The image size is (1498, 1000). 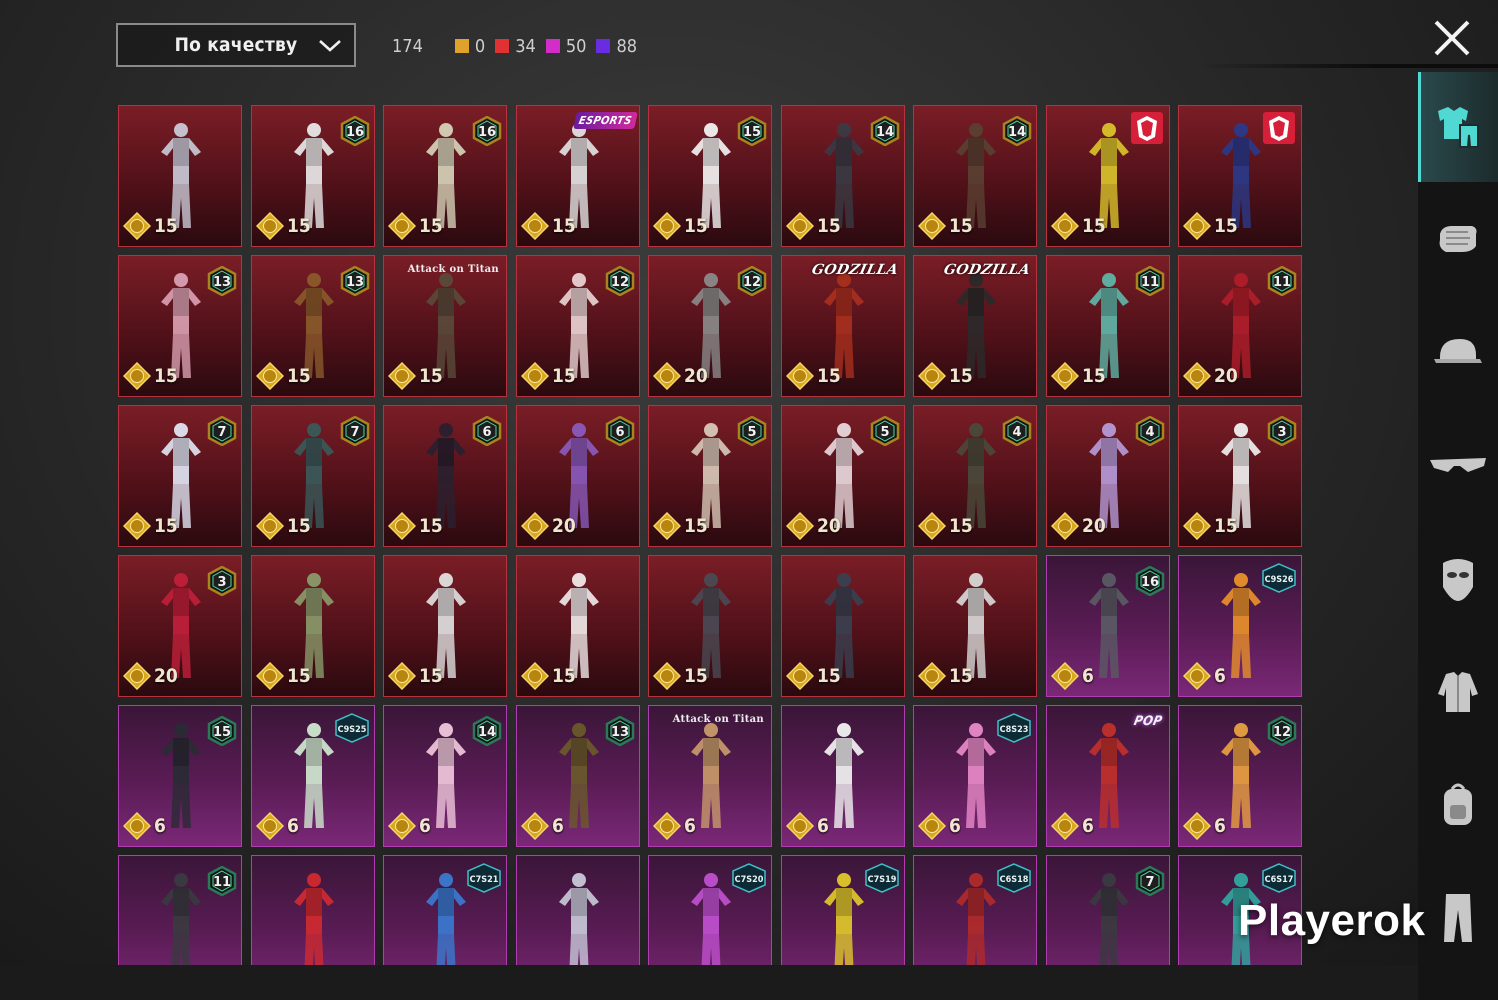 I want to click on transformers-logo-icon, so click(x=1279, y=128).